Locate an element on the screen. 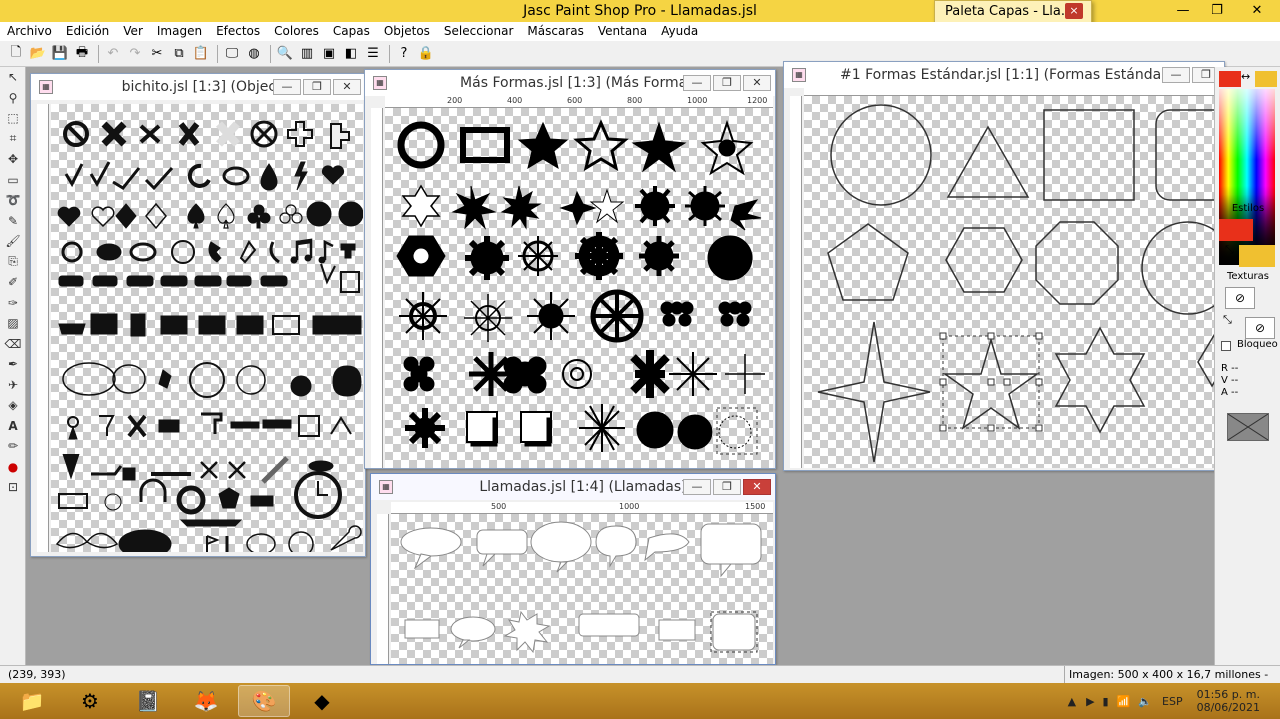 This screenshot has width=1280, height=719. close-icon: × is located at coordinates (1074, 11).